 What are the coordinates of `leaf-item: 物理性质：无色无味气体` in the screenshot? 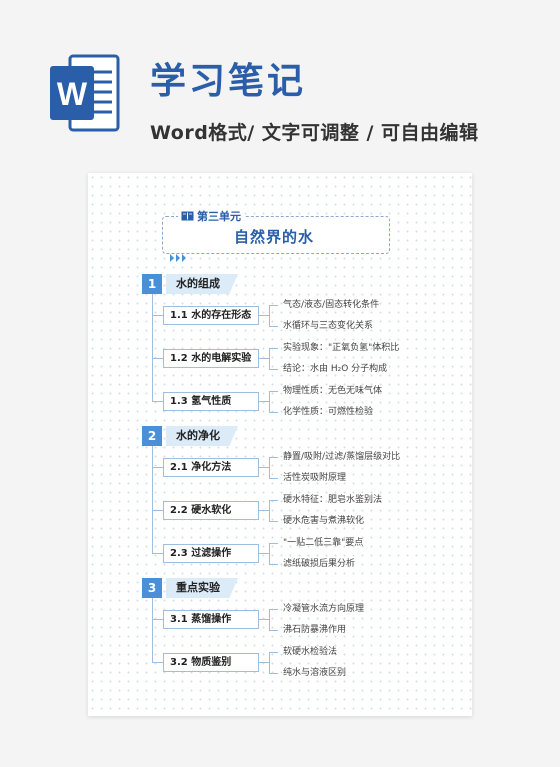 It's located at (333, 391).